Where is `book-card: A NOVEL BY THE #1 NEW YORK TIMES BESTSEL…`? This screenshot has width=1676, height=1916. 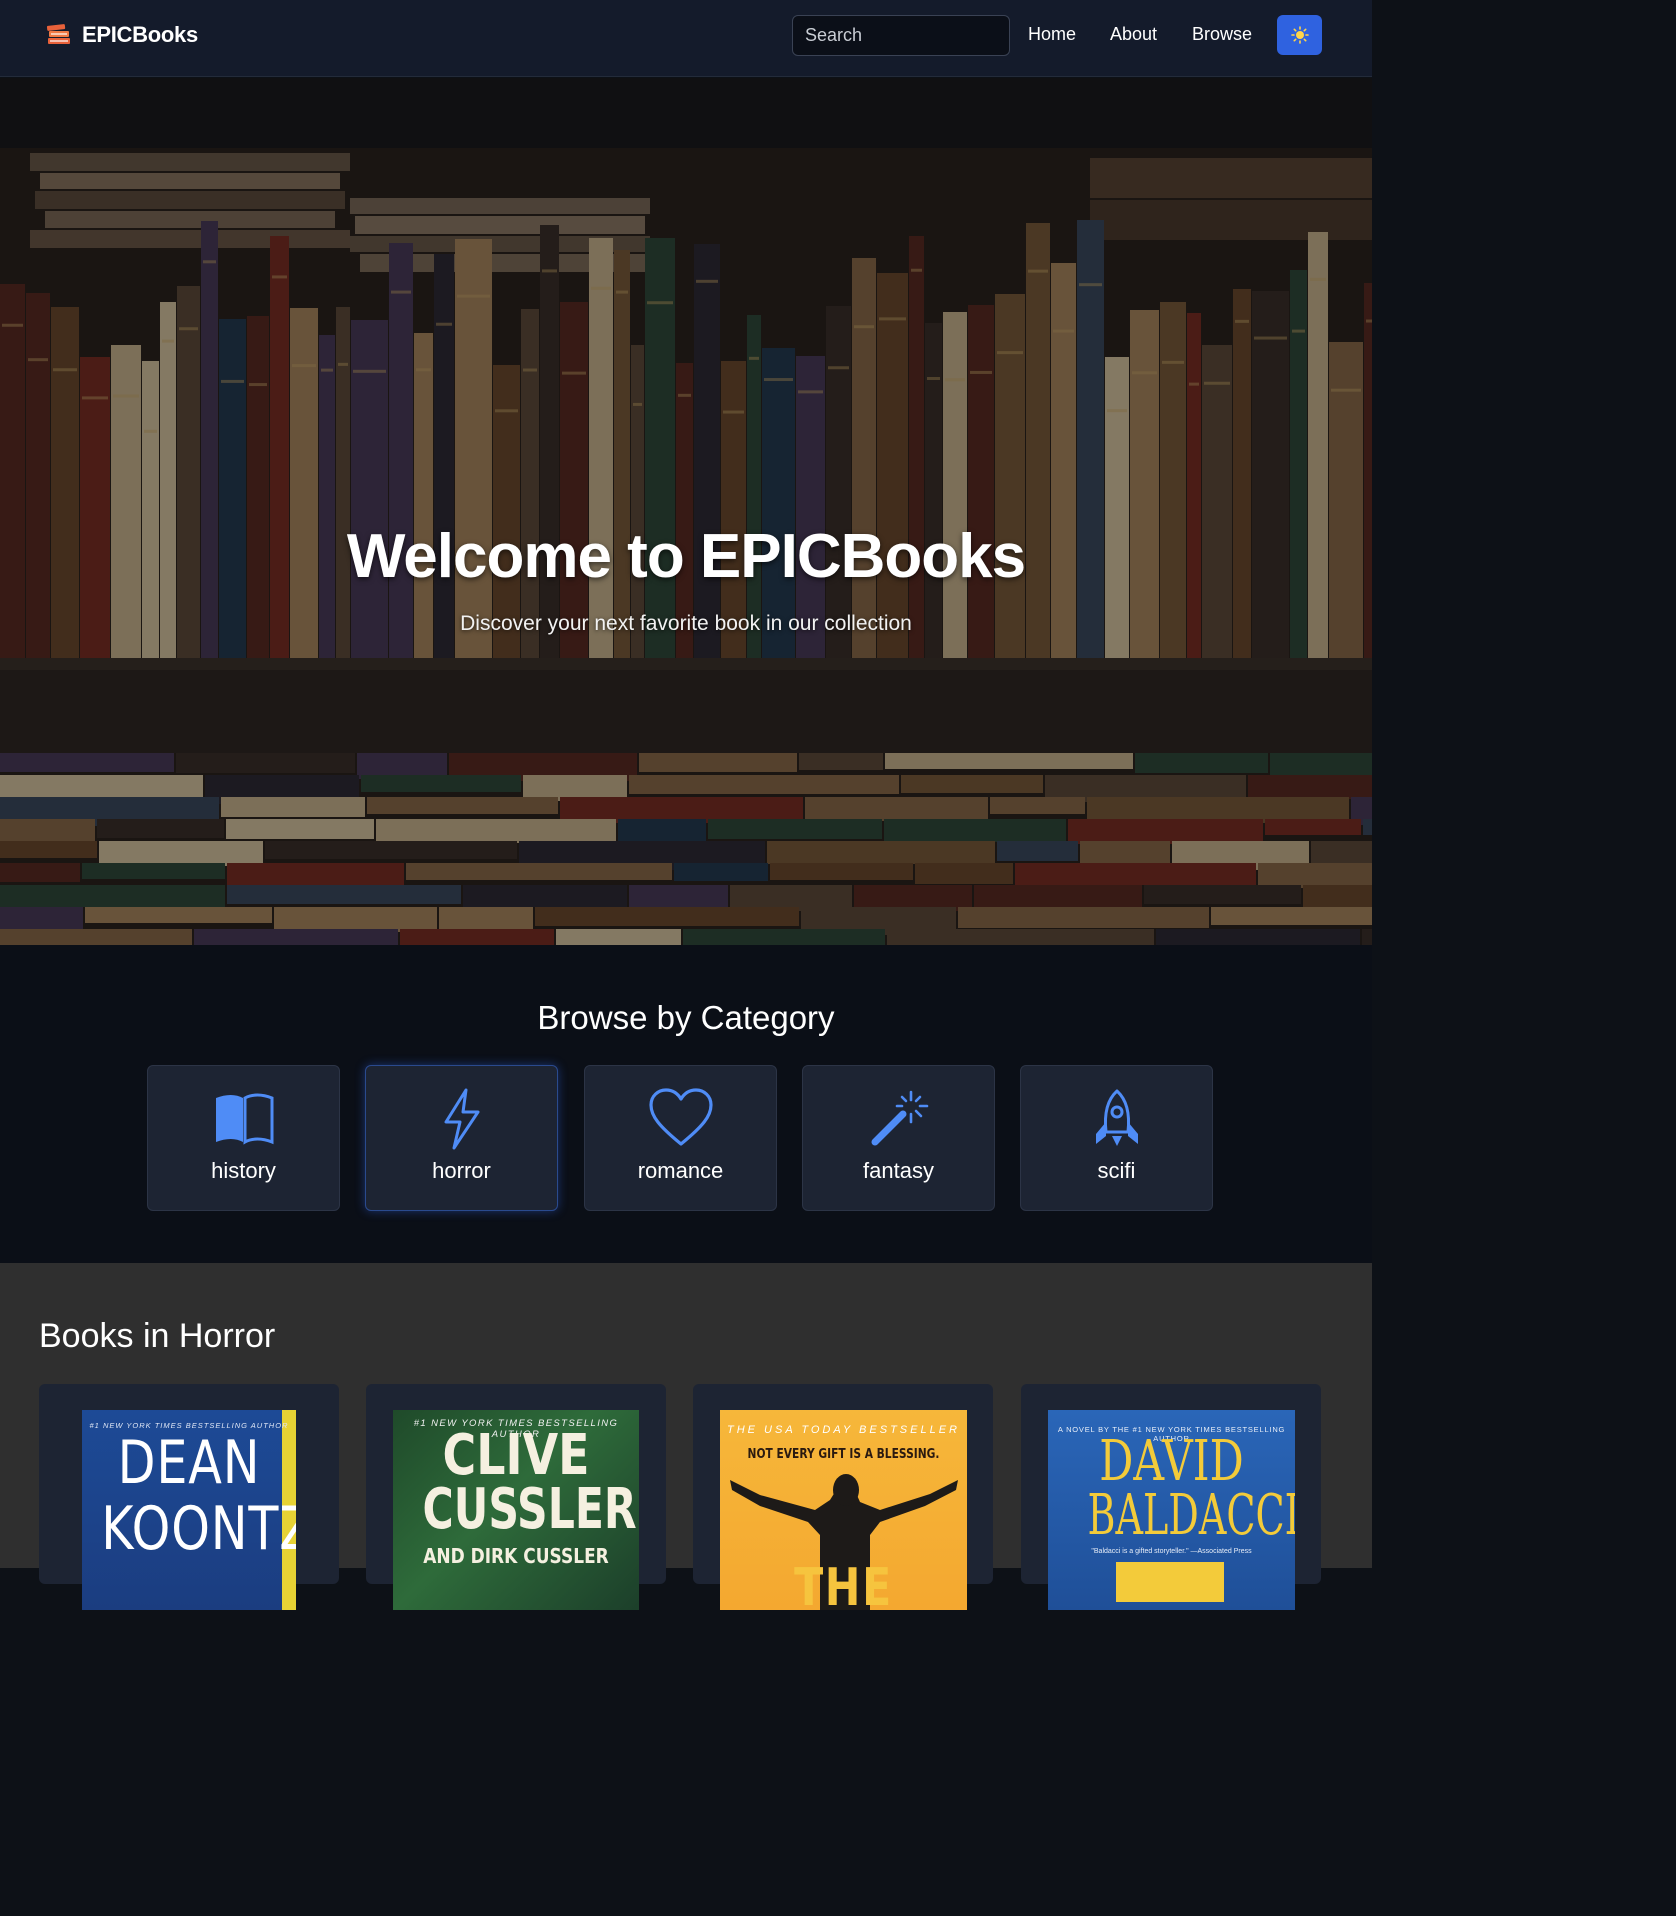 book-card: A NOVEL BY THE #1 NEW YORK TIMES BESTSEL… is located at coordinates (1171, 1497).